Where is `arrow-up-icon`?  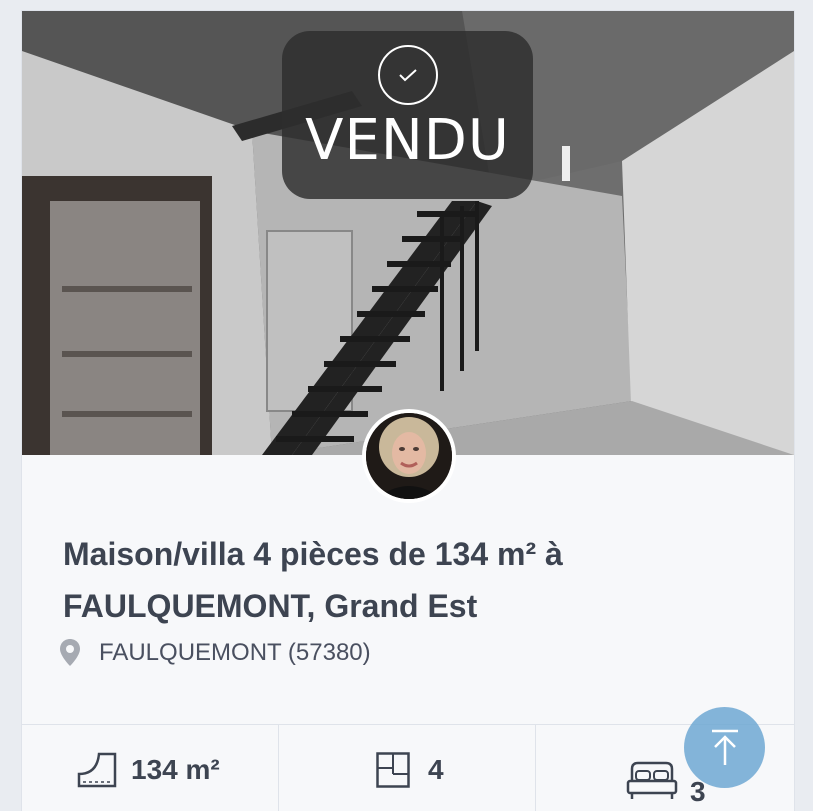
arrow-up-icon is located at coordinates (724, 747).